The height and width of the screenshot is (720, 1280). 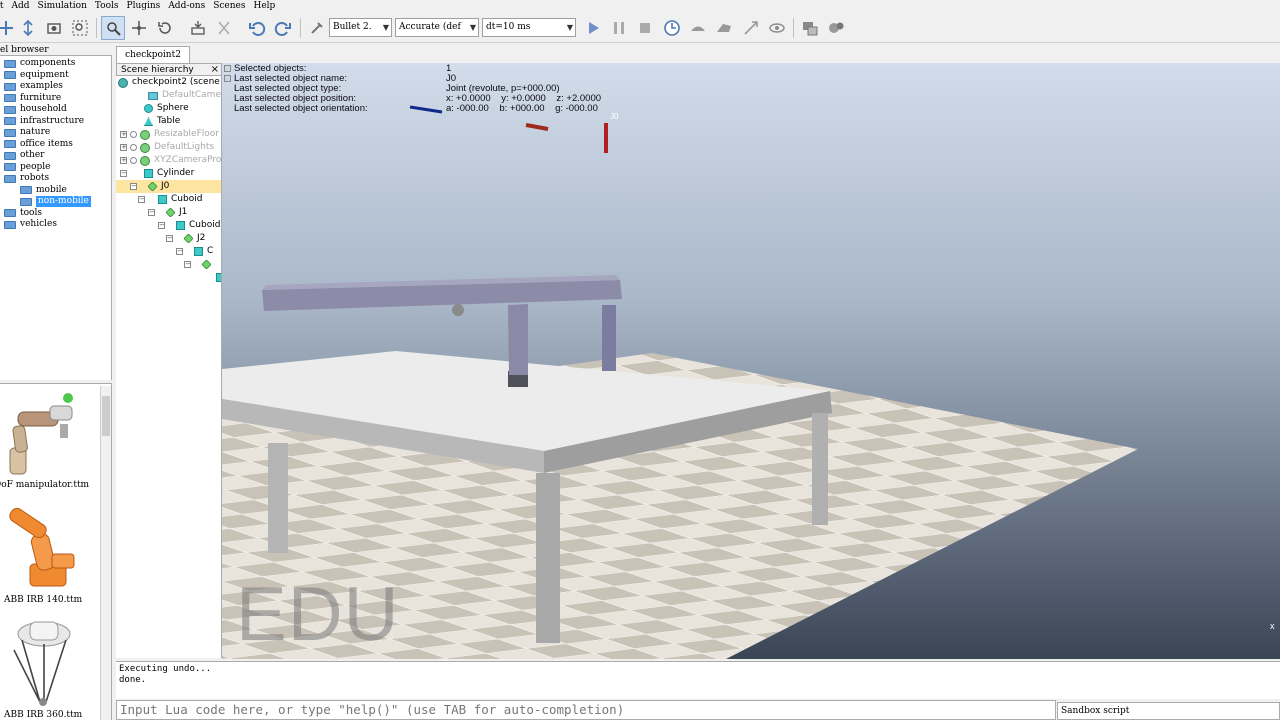 I want to click on folder-components: components, so click(x=39, y=63).